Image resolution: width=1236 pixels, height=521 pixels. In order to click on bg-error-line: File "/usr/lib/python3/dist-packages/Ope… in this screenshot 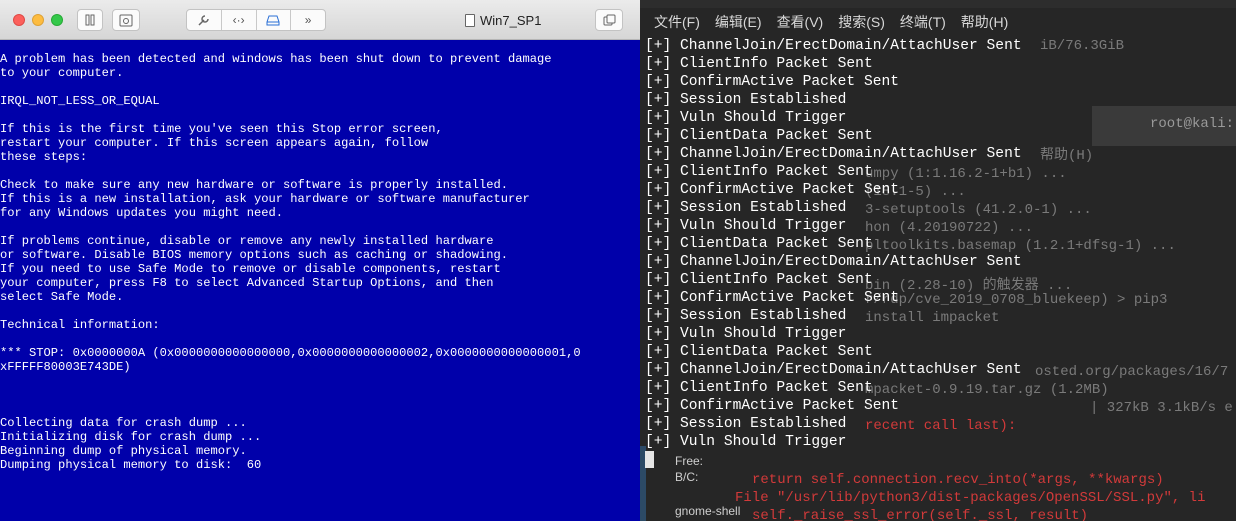, I will do `click(970, 498)`.